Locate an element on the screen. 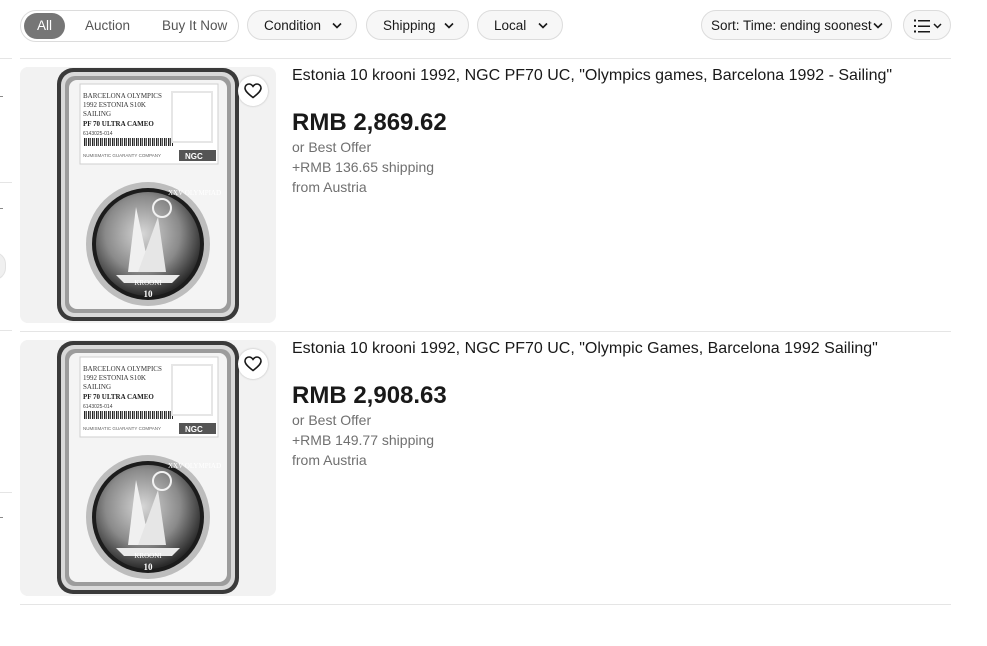 The image size is (987, 646). sort-label: Sort: Time: ending soonest is located at coordinates (791, 25).